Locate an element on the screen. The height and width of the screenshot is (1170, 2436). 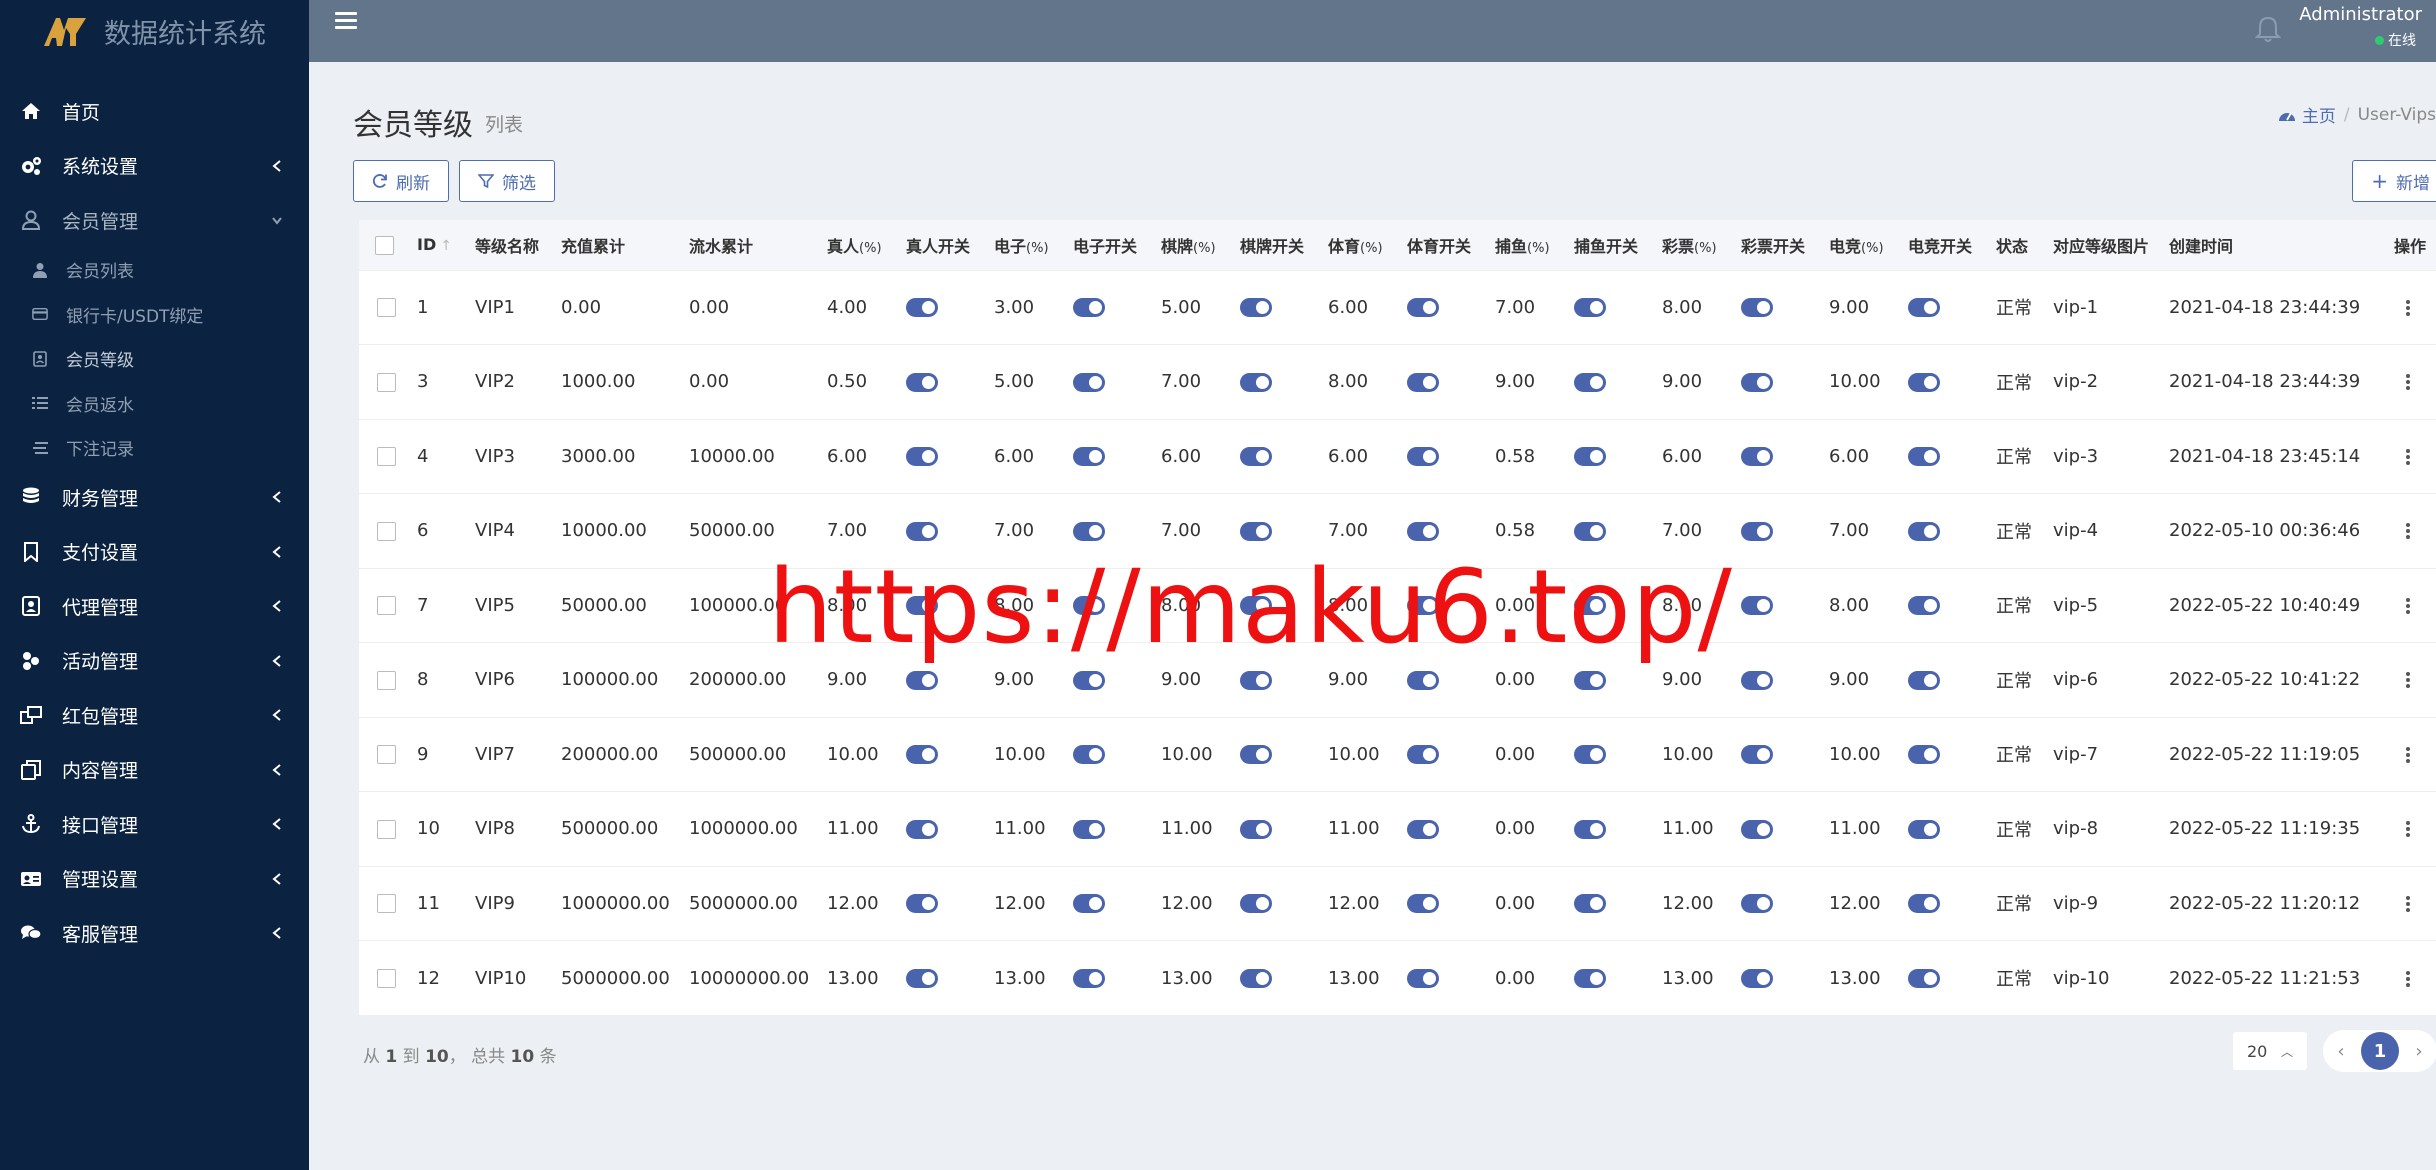
prev-page-icon: ‹ is located at coordinates (2341, 1051).